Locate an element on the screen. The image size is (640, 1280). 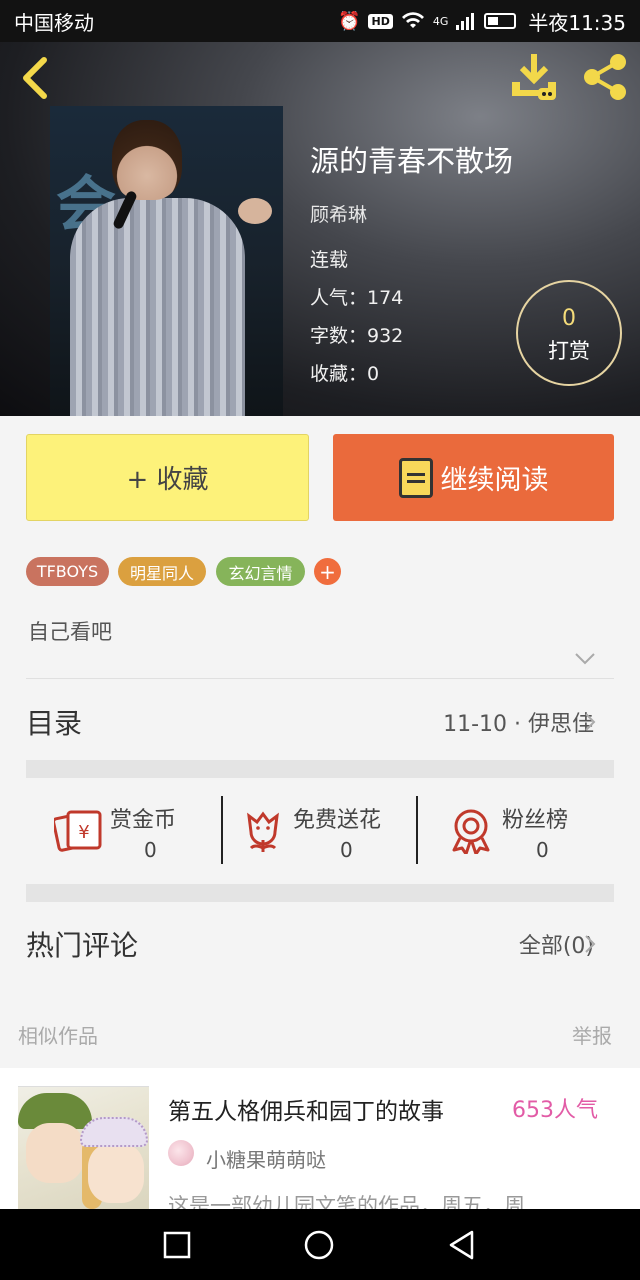
all-comments-link: 全部(0) is located at coordinates (556, 944).